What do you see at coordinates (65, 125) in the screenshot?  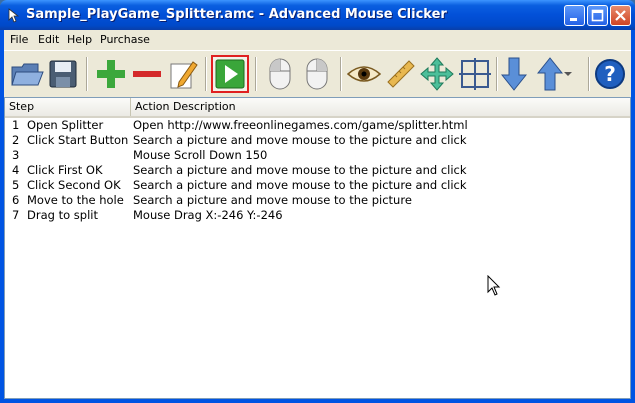 I see `step-name: Open Splitter` at bounding box center [65, 125].